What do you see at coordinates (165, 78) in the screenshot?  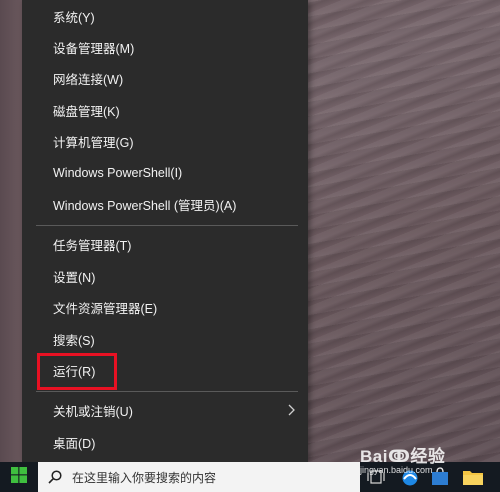 I see `menu-item-network-connections: 网络连接(W)` at bounding box center [165, 78].